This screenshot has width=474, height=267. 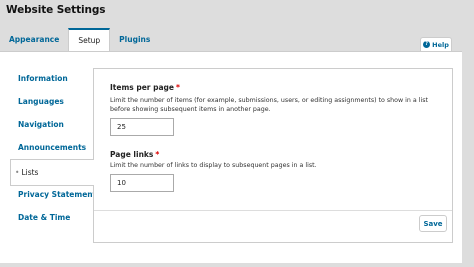 What do you see at coordinates (57, 194) in the screenshot?
I see `sidenav-item-privacy-statement: Privacy Statement` at bounding box center [57, 194].